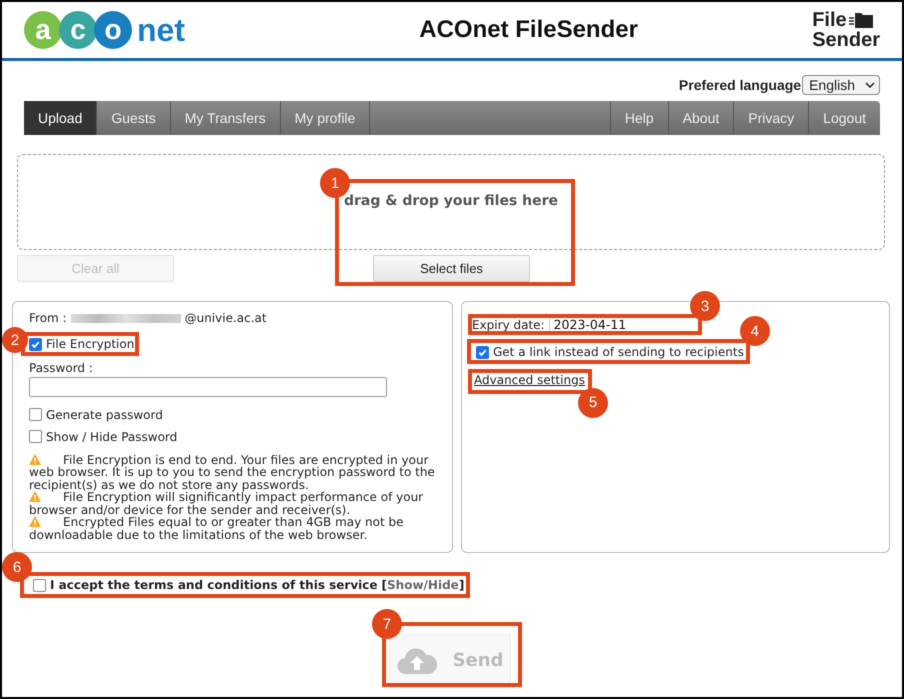  What do you see at coordinates (214, 585) in the screenshot?
I see `terms-label: I accept the terms and conditions of this service` at bounding box center [214, 585].